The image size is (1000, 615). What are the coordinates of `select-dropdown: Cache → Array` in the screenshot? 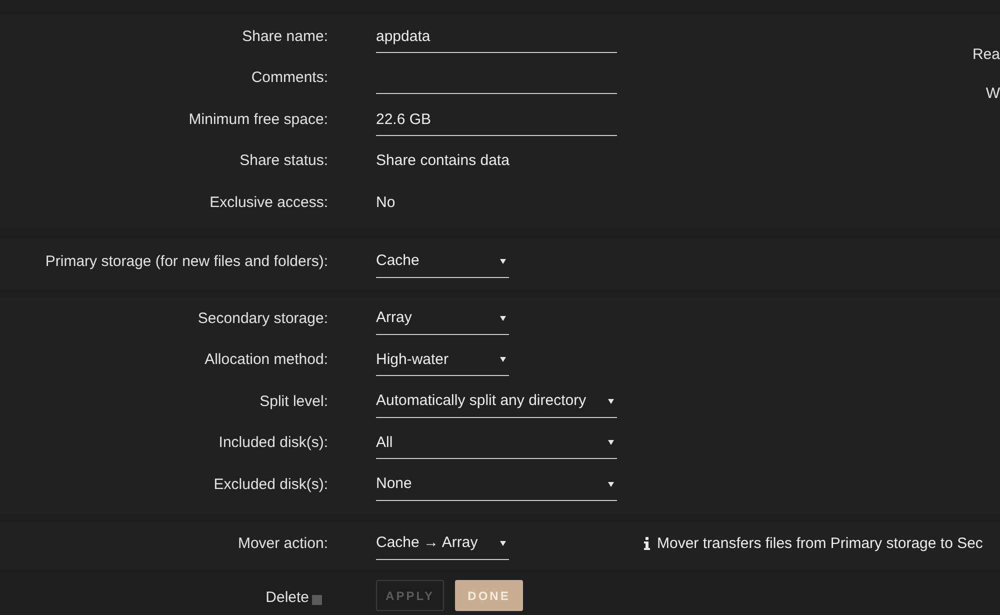 It's located at (442, 544).